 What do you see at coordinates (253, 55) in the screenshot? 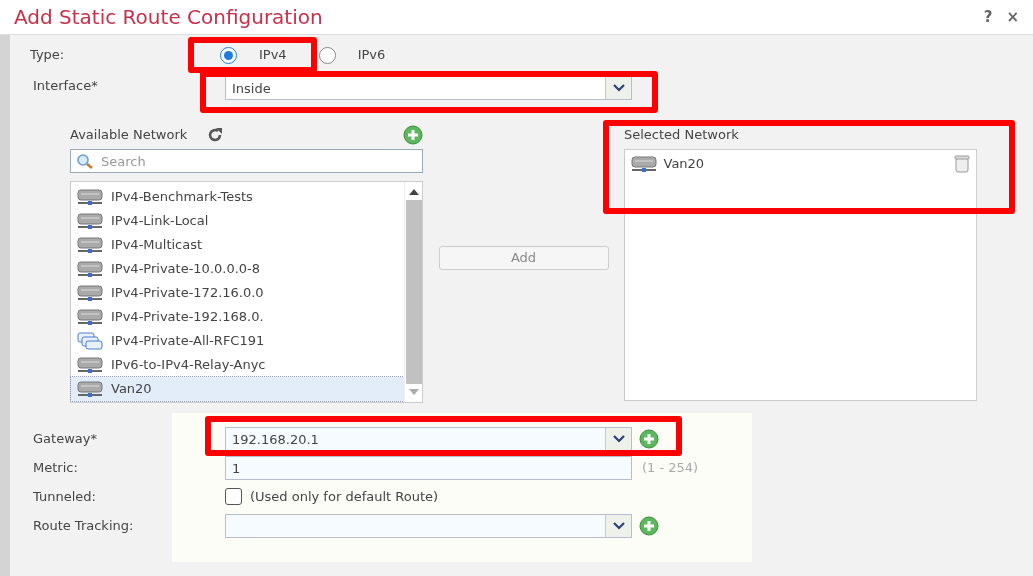
I see `radio-option: IPv4` at bounding box center [253, 55].